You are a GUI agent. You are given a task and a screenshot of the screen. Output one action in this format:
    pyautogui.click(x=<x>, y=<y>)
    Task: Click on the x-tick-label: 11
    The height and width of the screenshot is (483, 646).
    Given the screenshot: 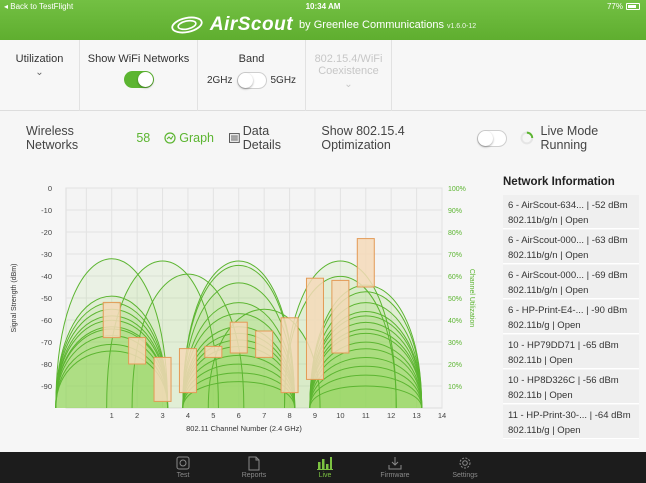 What is the action you would take?
    pyautogui.click(x=366, y=415)
    